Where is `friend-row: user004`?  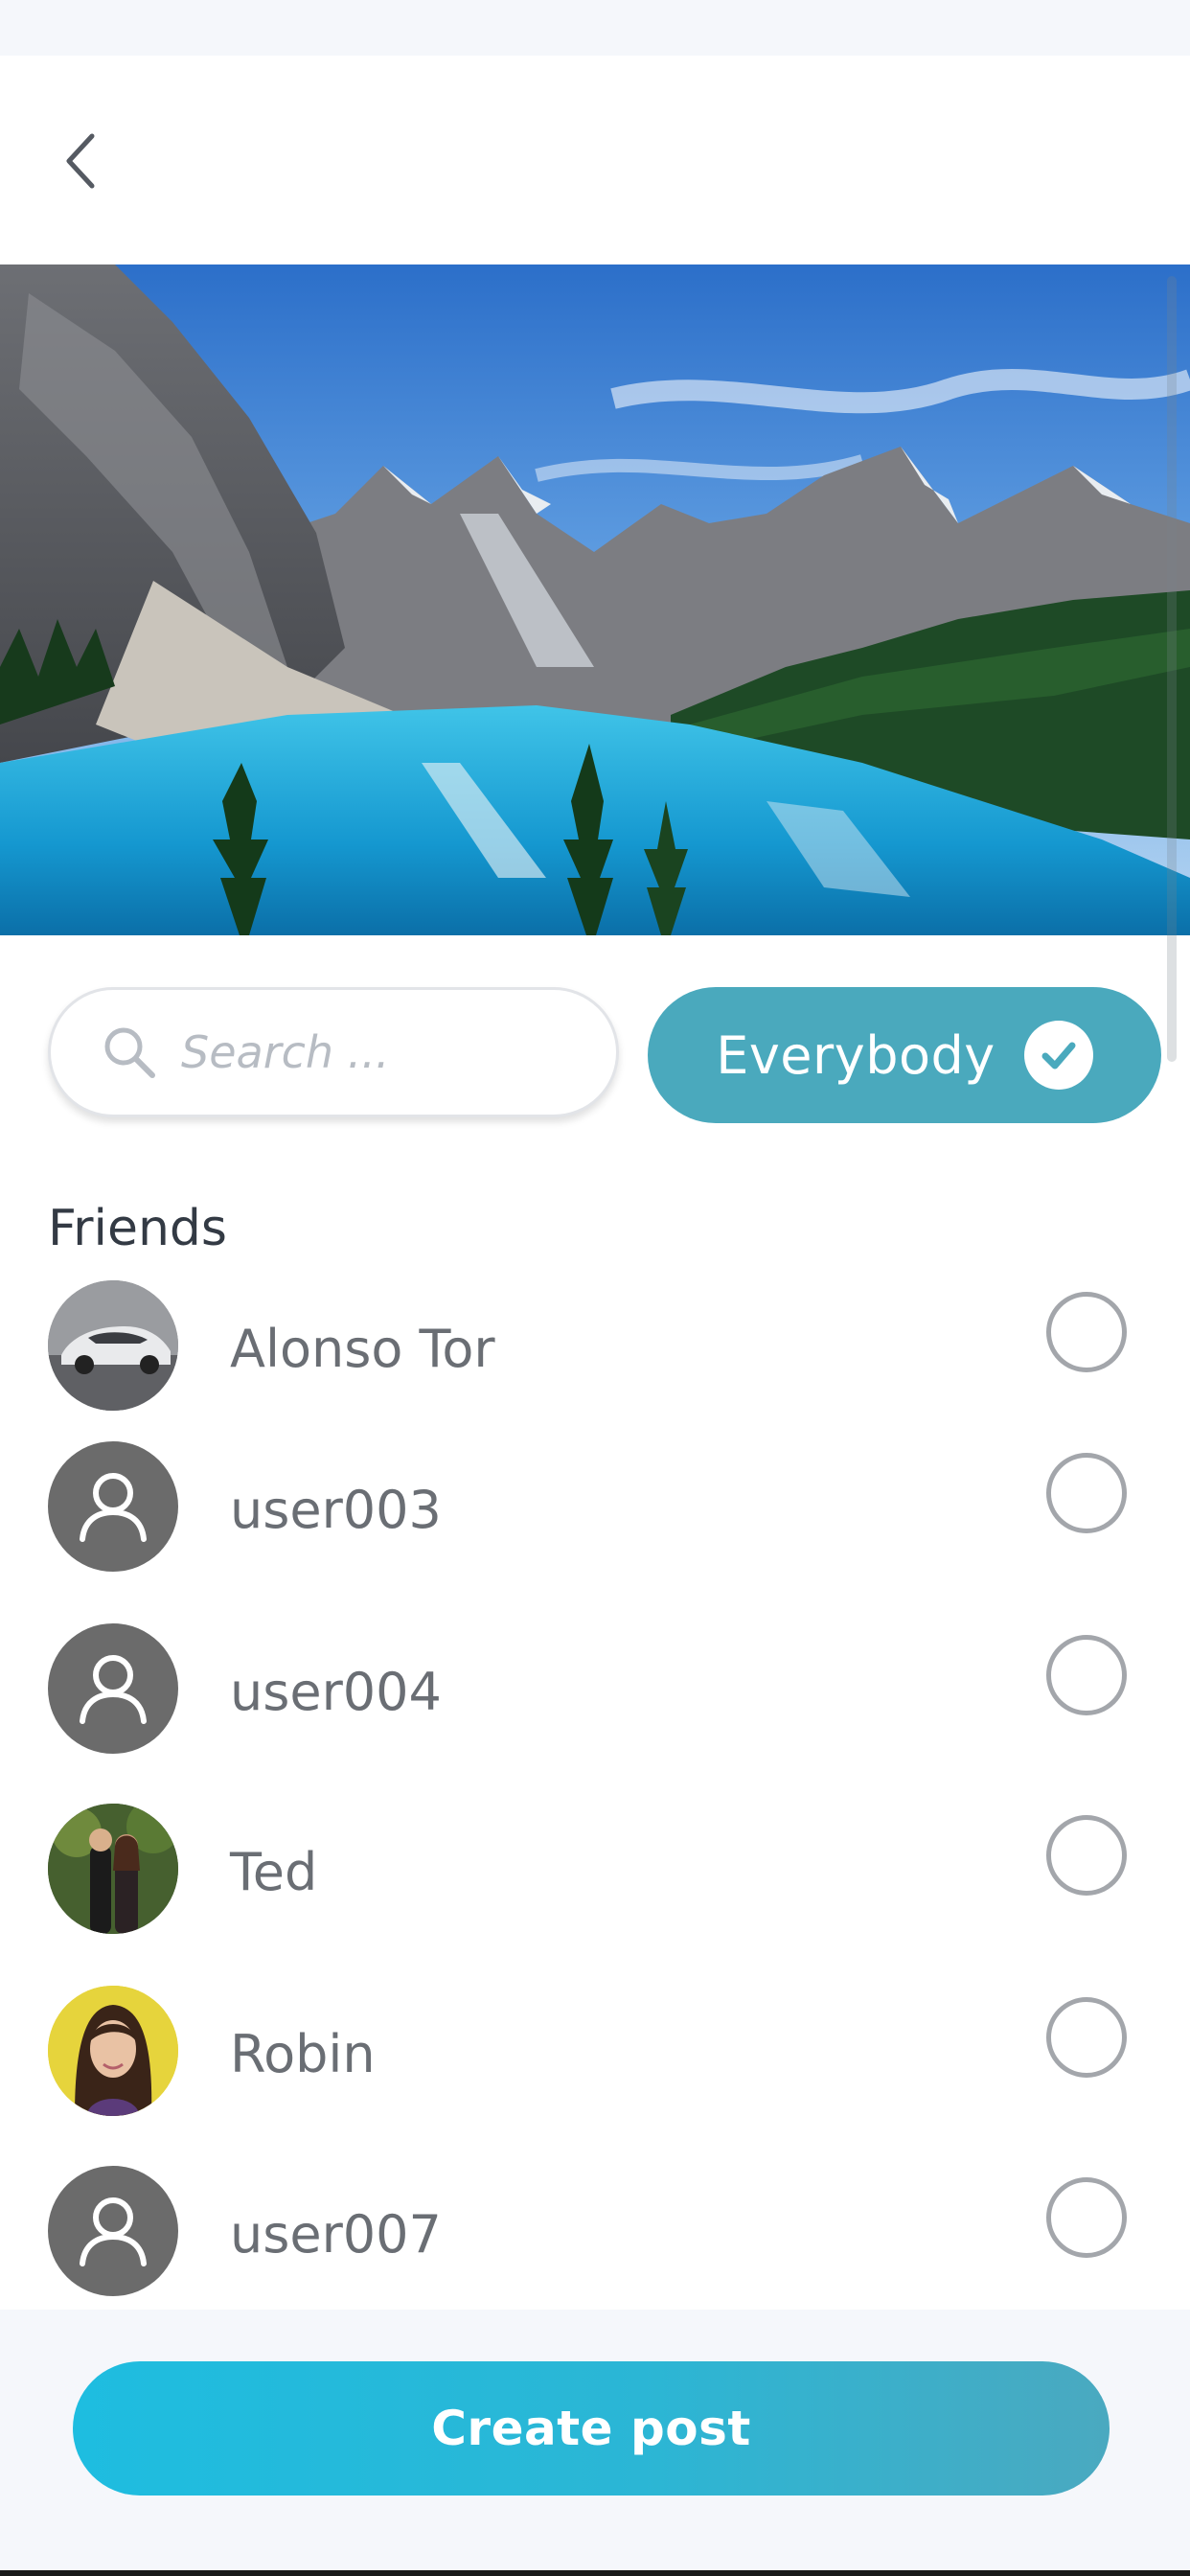
friend-row: user004 is located at coordinates (595, 1690).